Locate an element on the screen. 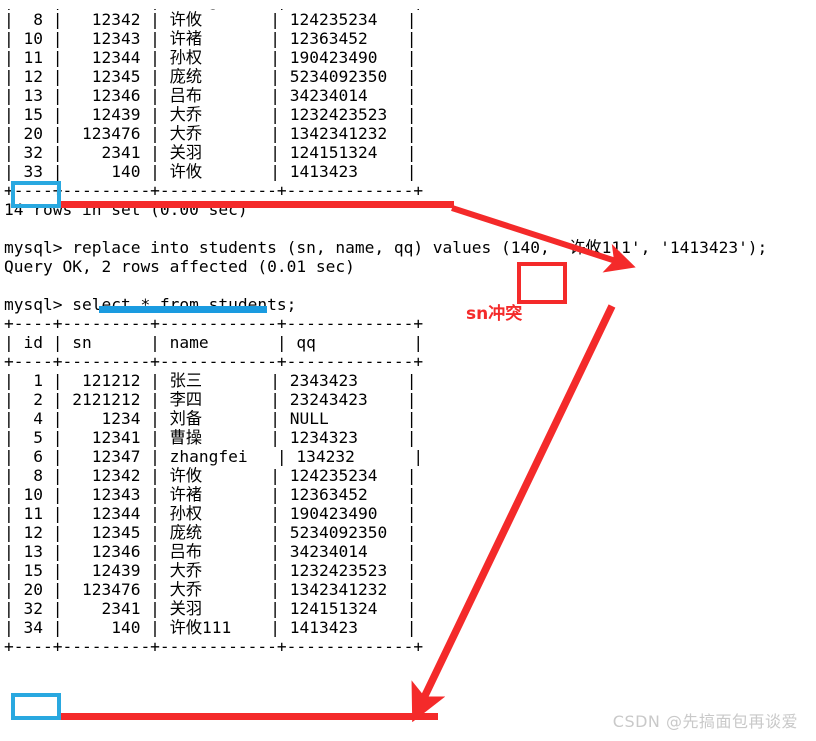 The height and width of the screenshot is (741, 816). terminal-line: | 34 | 140 | 许攸111 | 1413423 | is located at coordinates (210, 627).